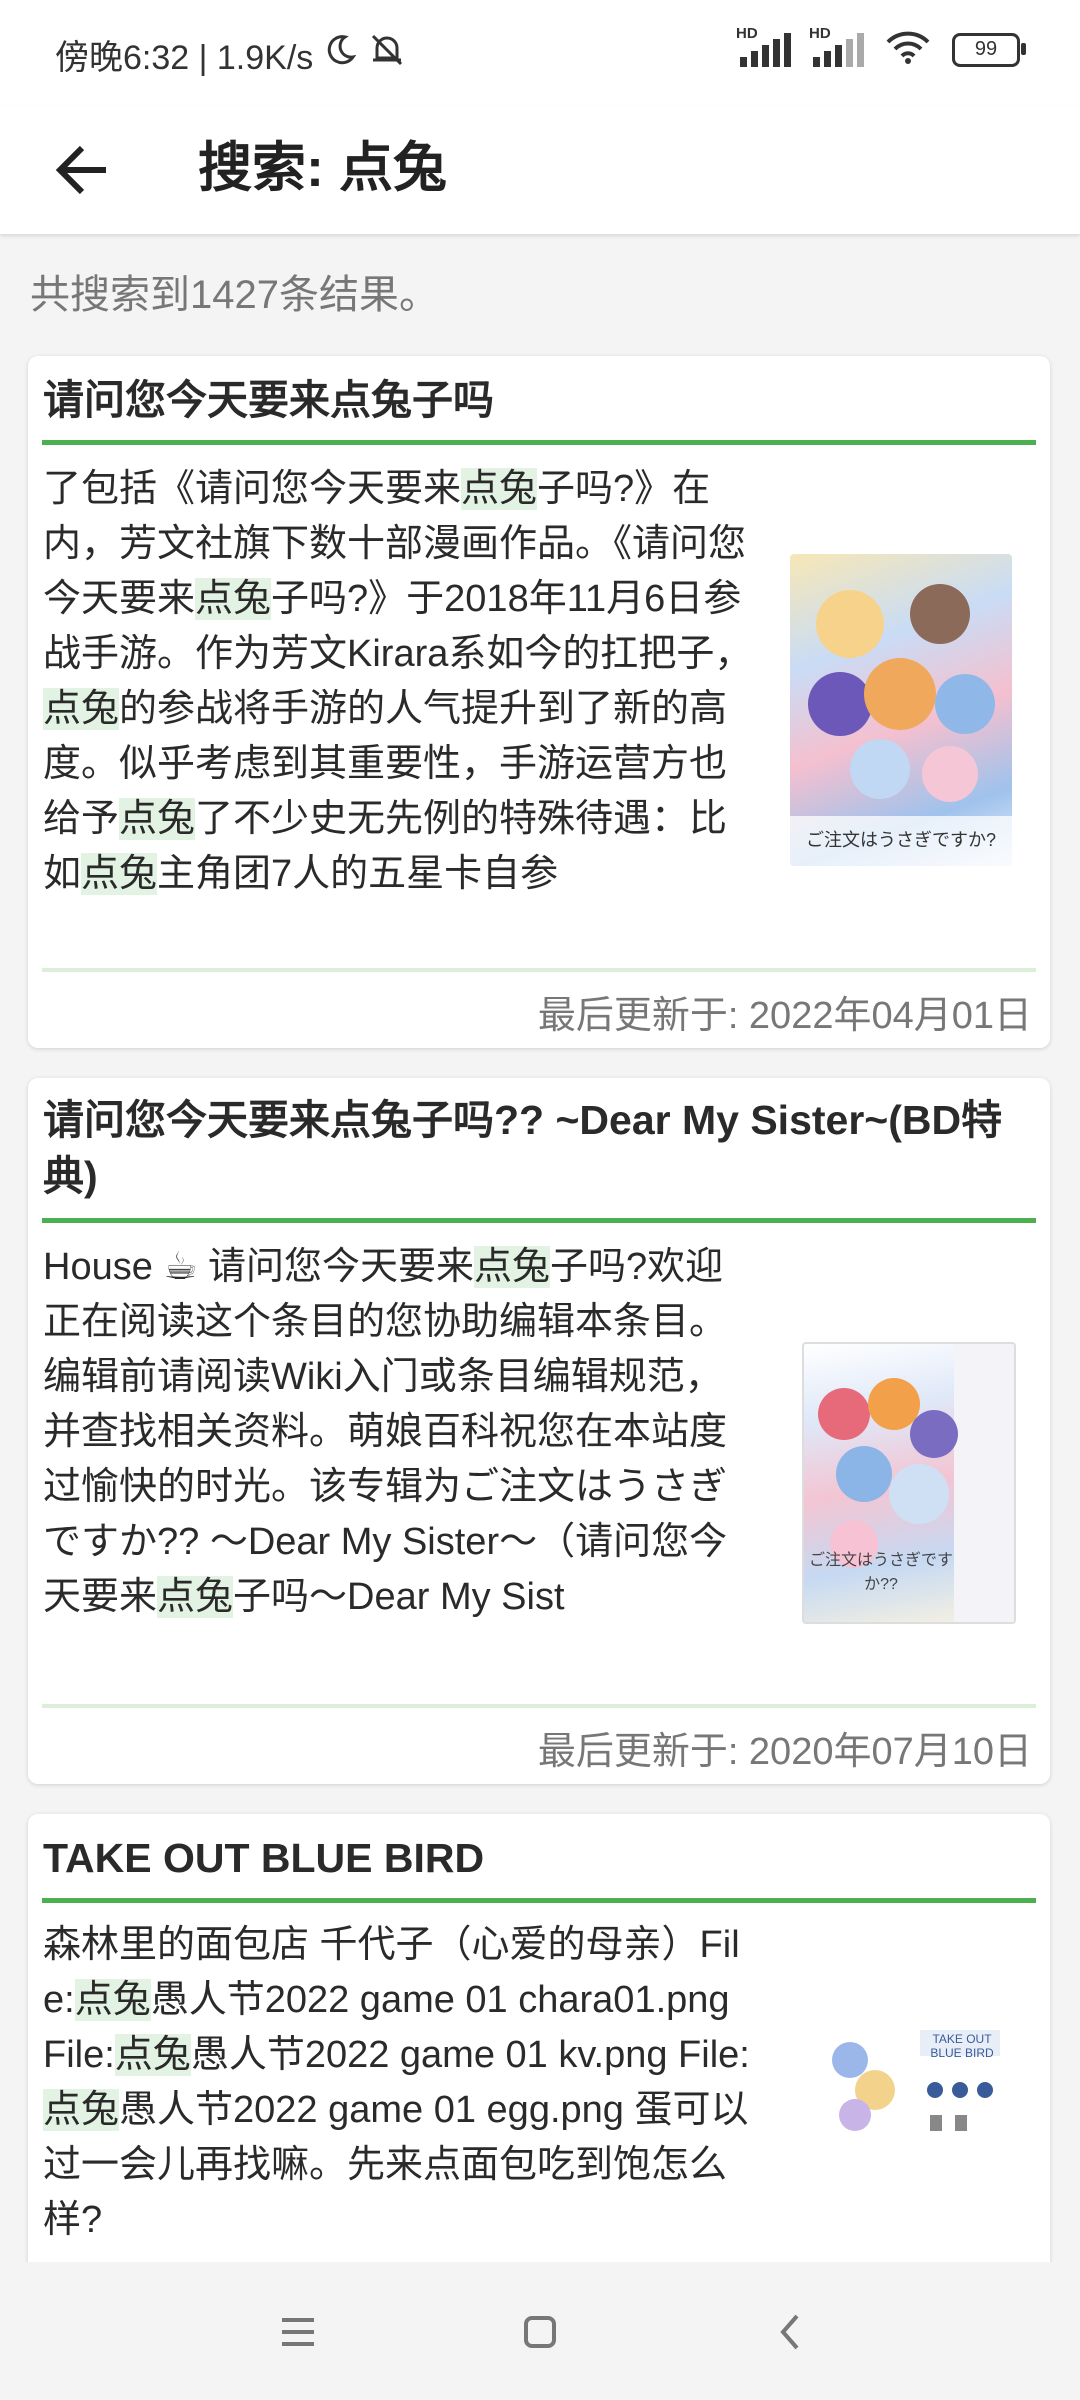 The image size is (1080, 2400). I want to click on thumbnail-caption: ご注文はうさぎですか??, so click(880, 1572).